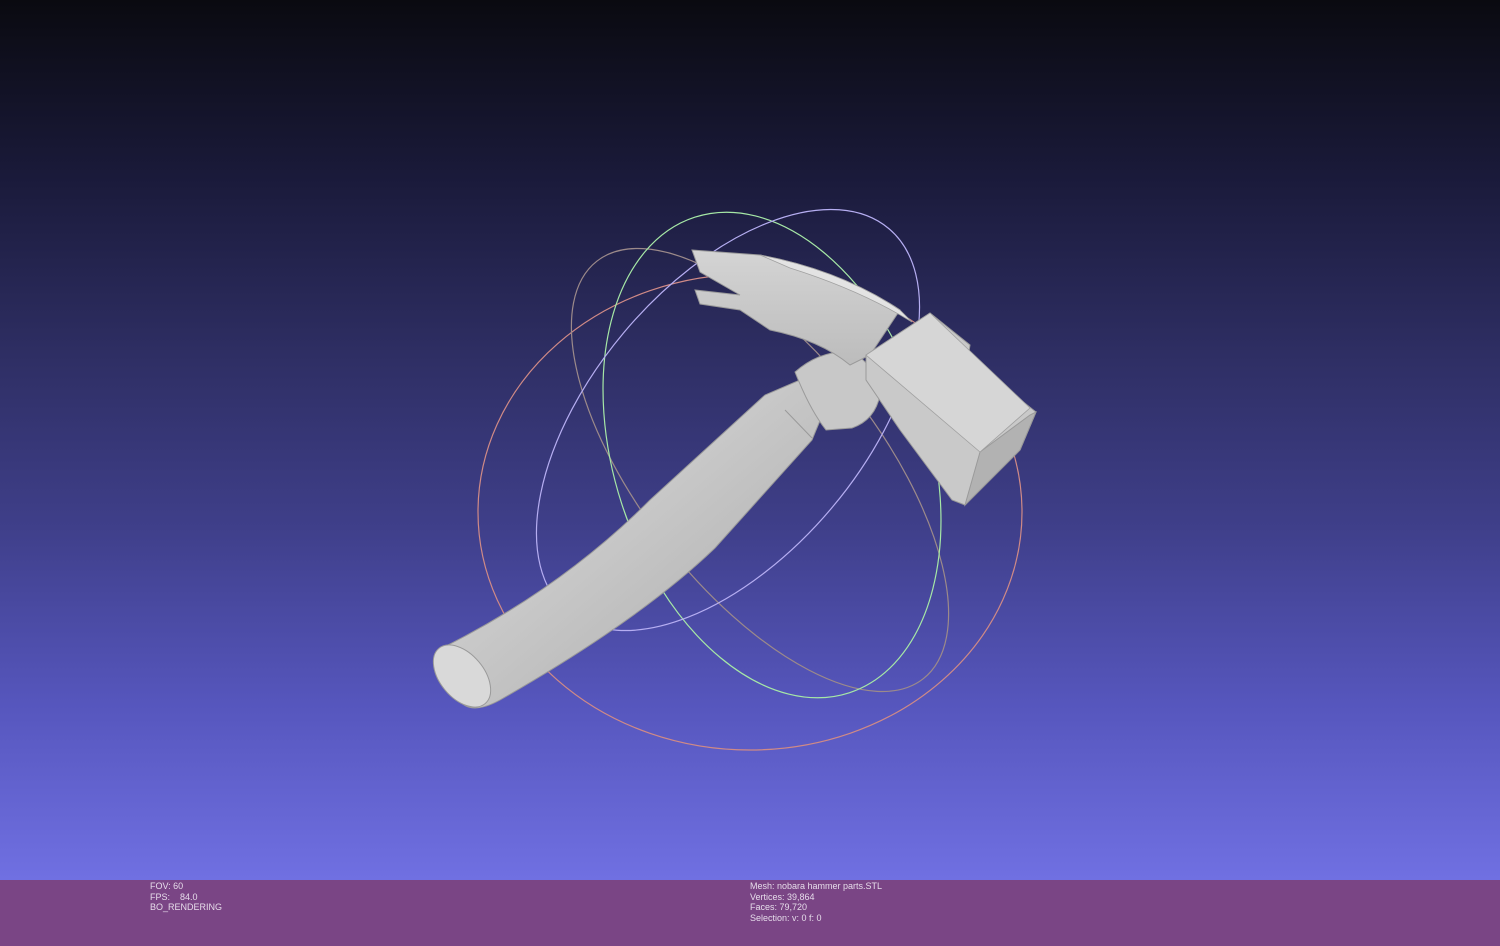  What do you see at coordinates (786, 918) in the screenshot?
I see `selection-readout: Selection: v: 0 f: 0` at bounding box center [786, 918].